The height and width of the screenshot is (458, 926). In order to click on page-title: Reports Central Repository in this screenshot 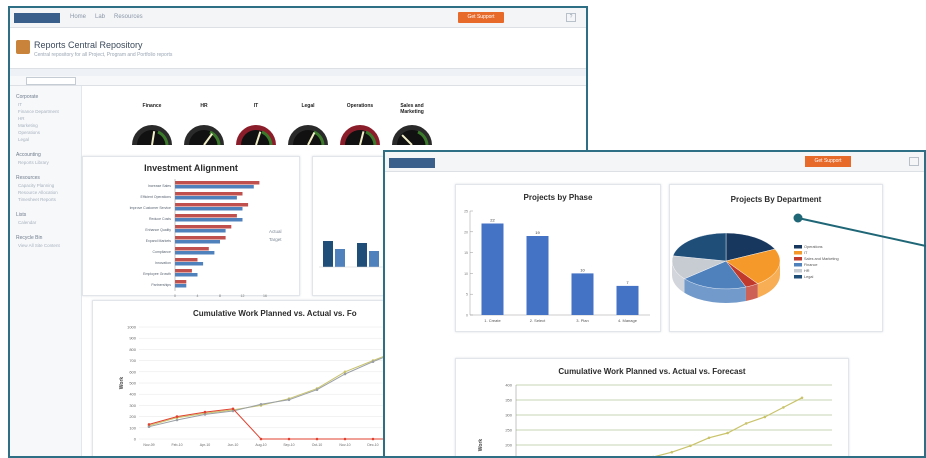, I will do `click(88, 45)`.